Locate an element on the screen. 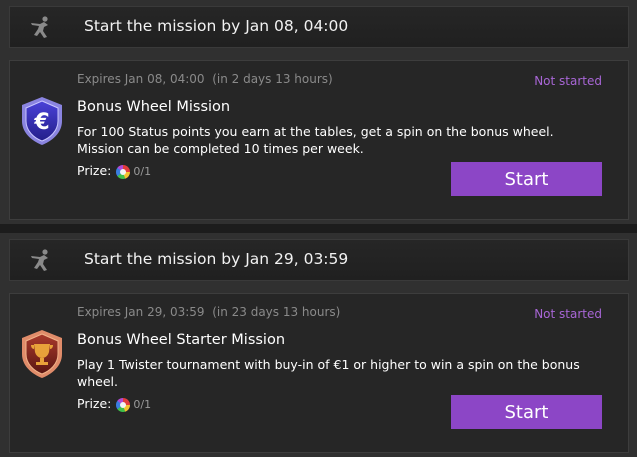 Image resolution: width=637 pixels, height=457 pixels. mission-deadline-title: Start the mission by Jan 08, 04:00 is located at coordinates (216, 26).